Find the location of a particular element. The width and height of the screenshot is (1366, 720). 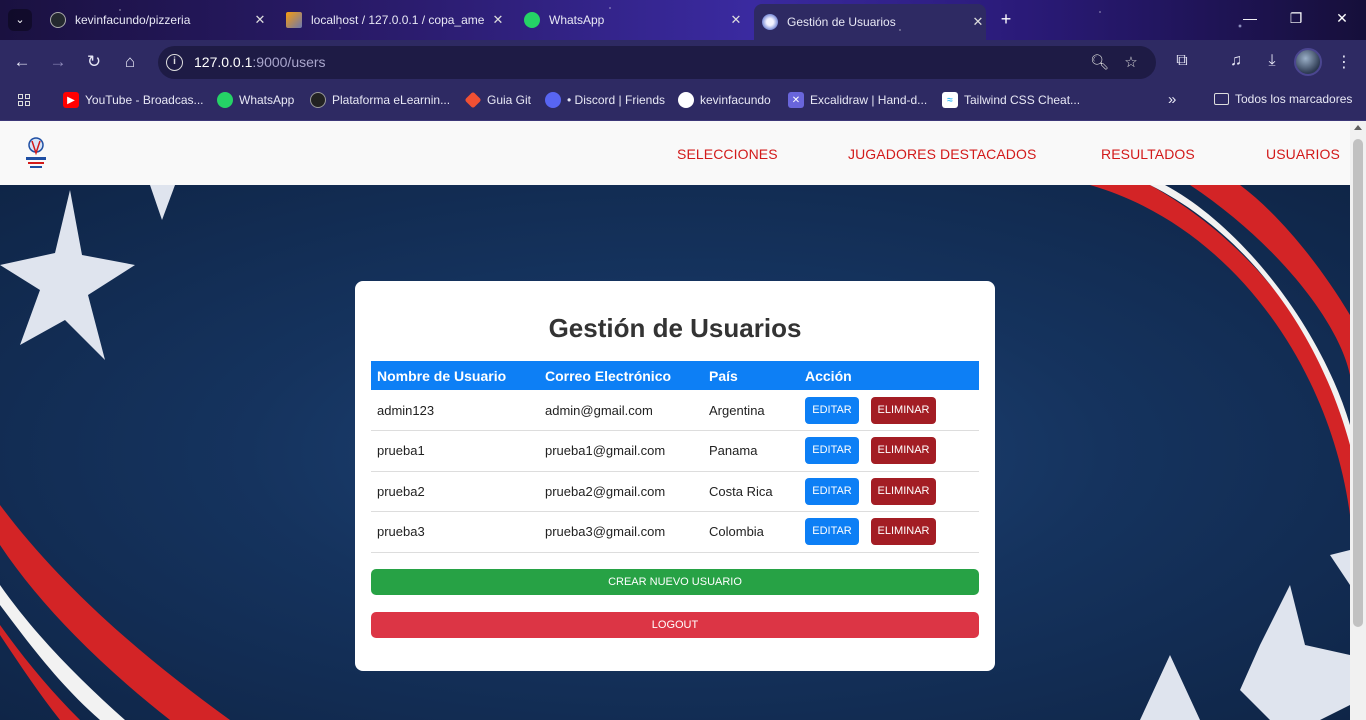

cell-username: admin123 is located at coordinates (455, 410).